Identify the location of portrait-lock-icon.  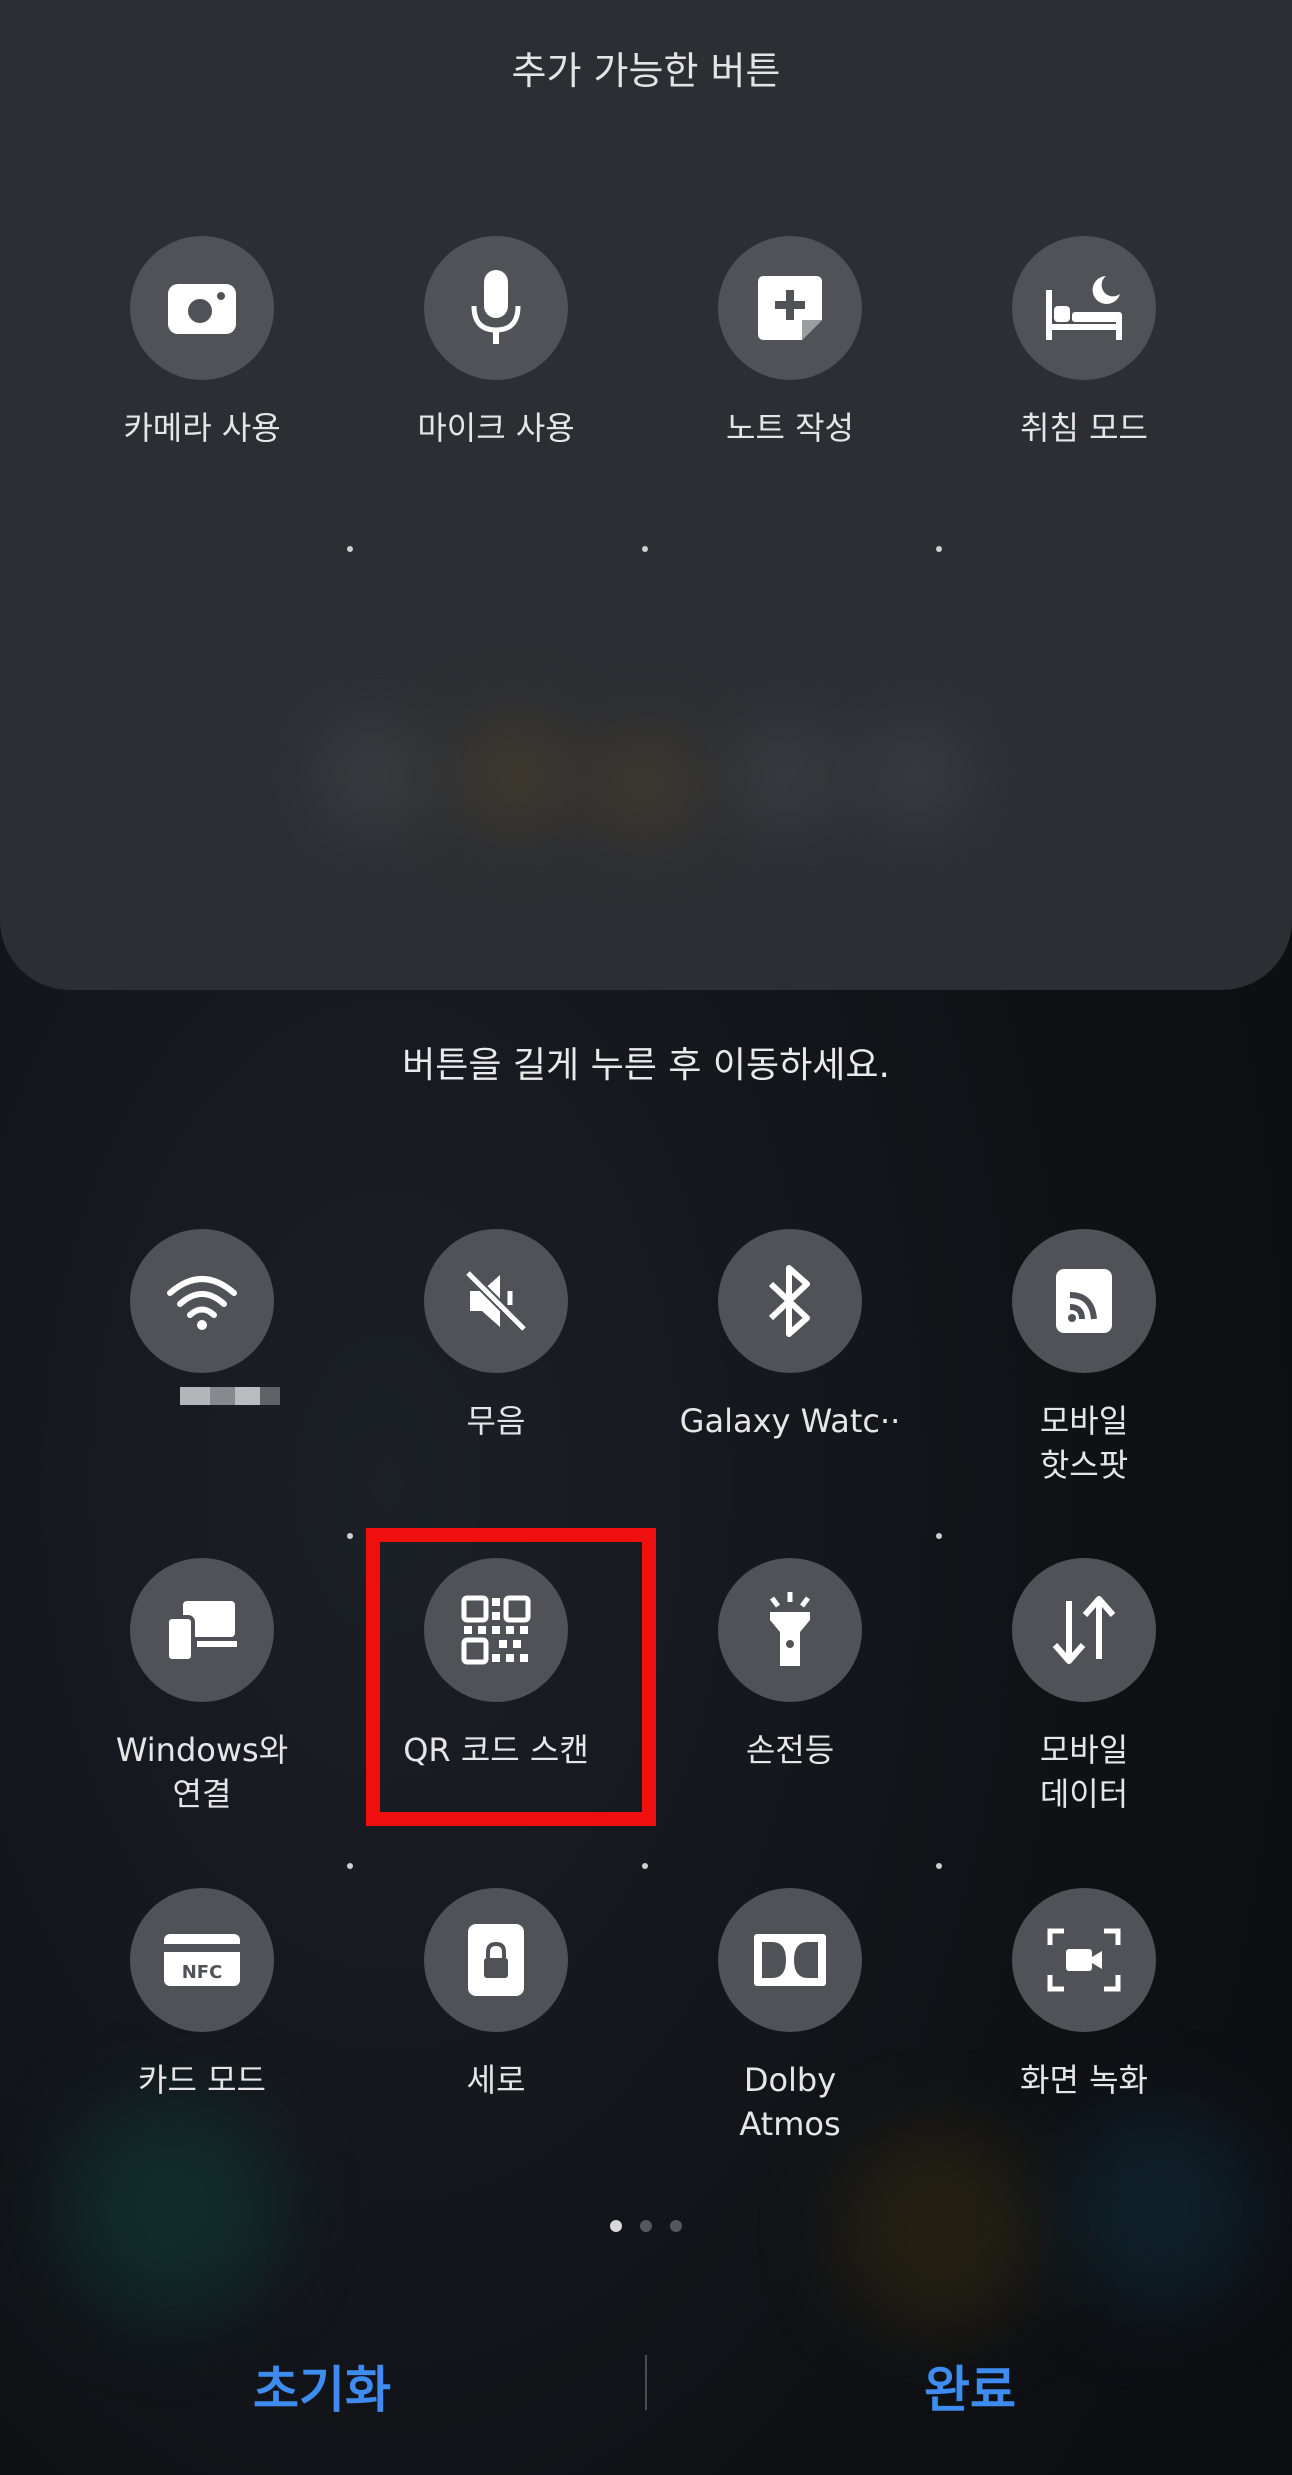
(496, 1960).